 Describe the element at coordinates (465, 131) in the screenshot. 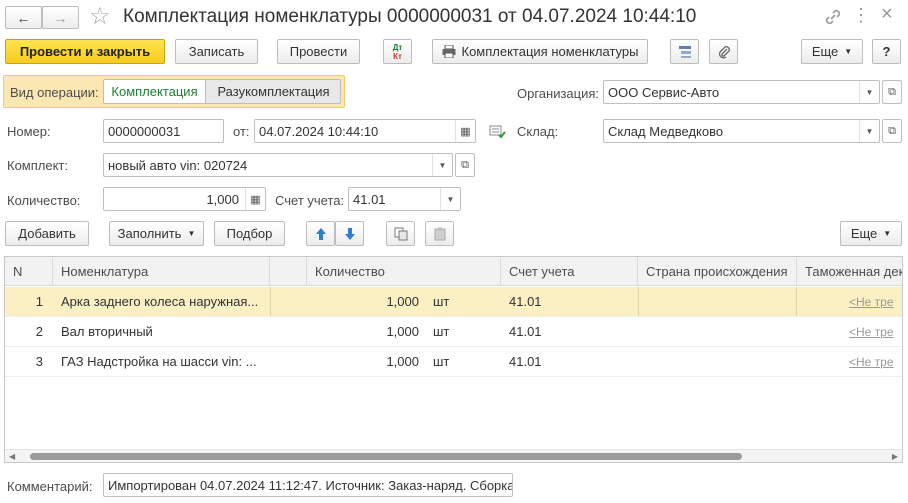

I see `calendar-icon: ▦` at that location.